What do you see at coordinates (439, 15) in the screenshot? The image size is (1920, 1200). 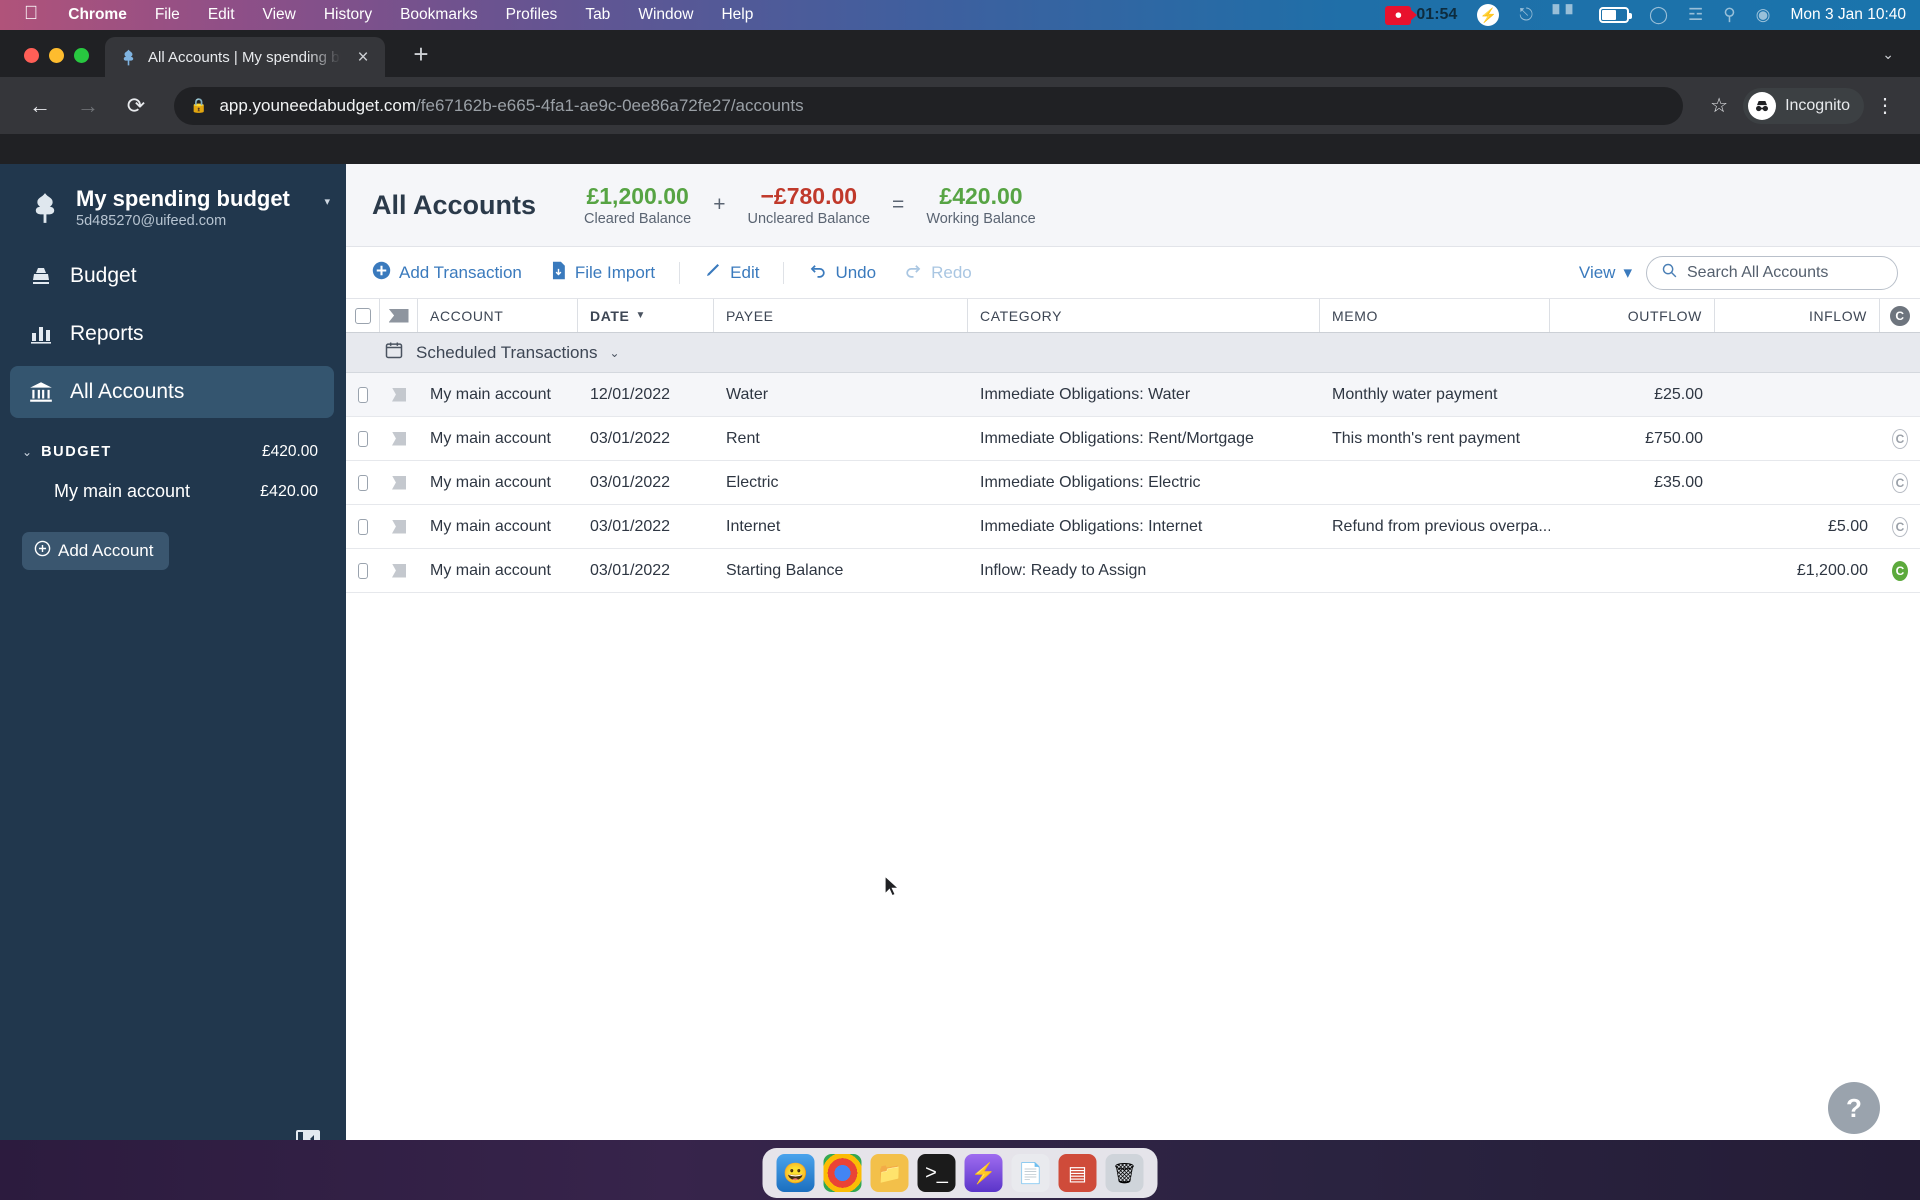 I see `menu-item-bookmarks: Bookmarks` at bounding box center [439, 15].